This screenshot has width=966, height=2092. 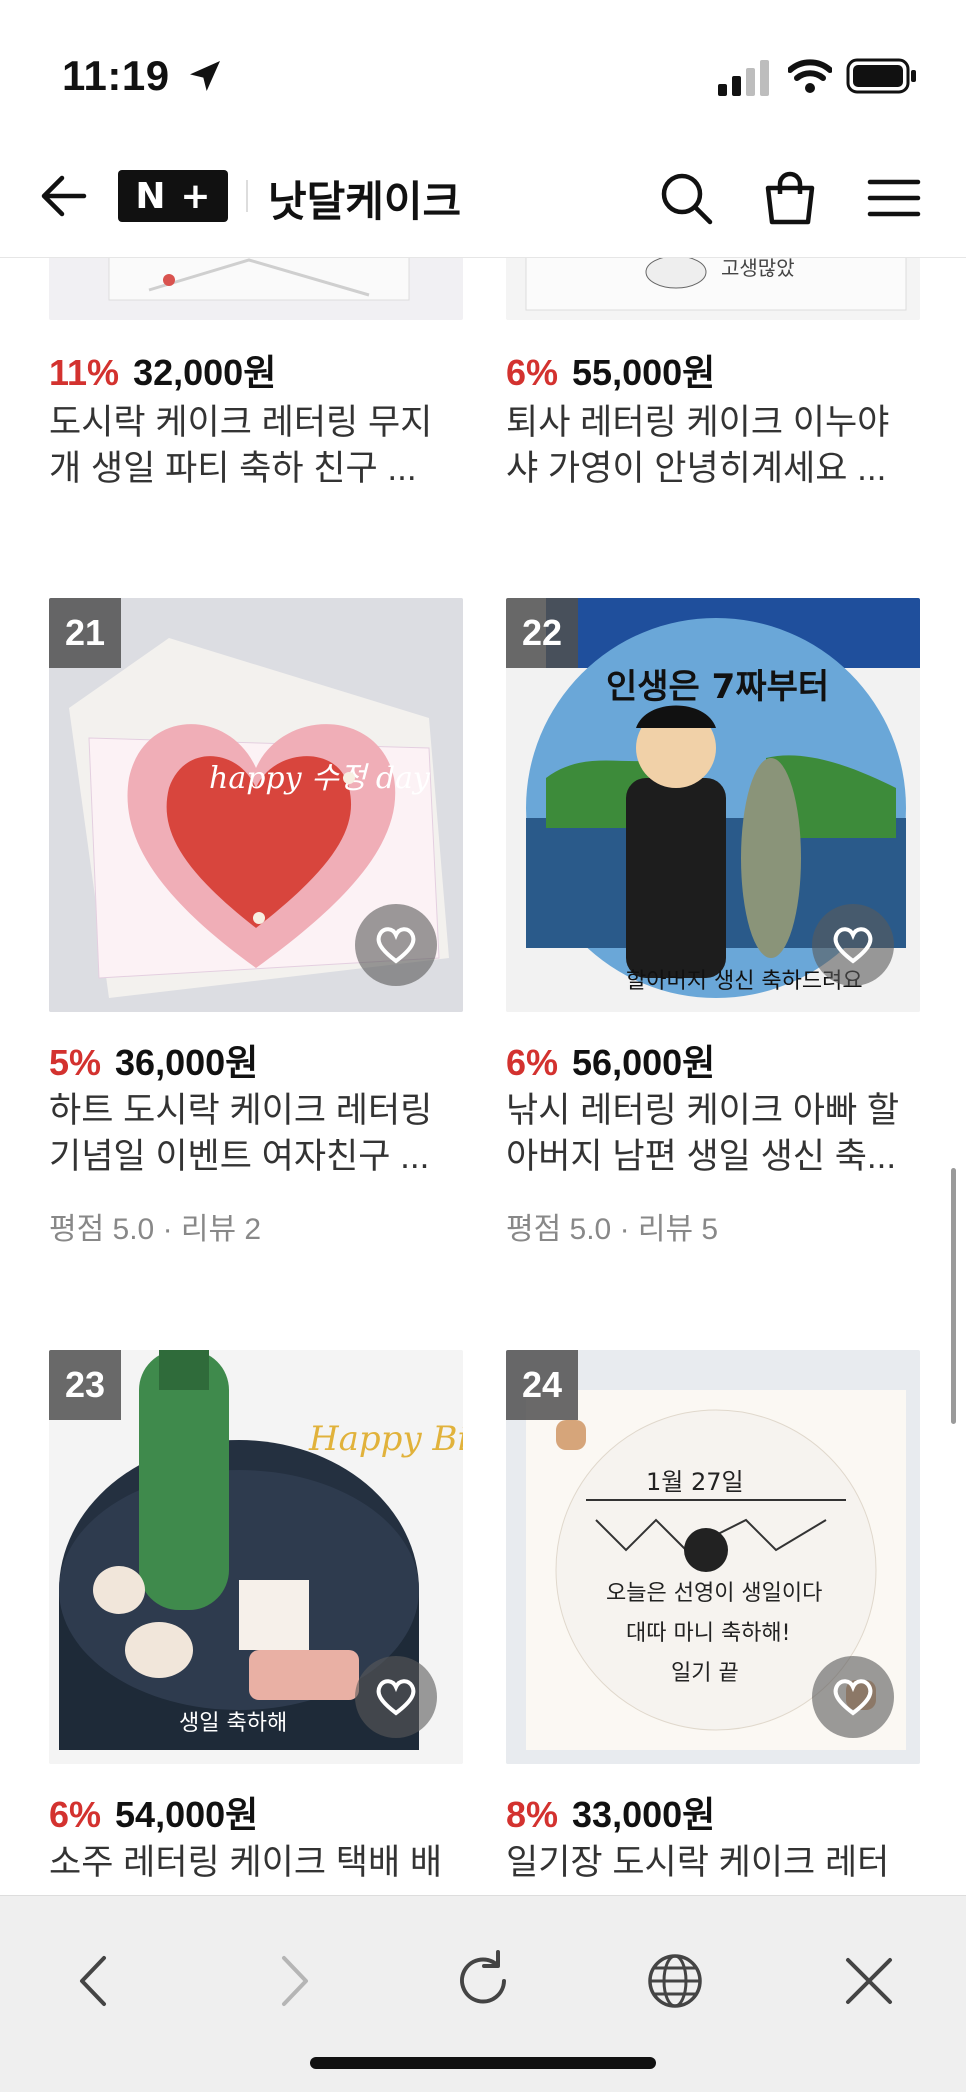 What do you see at coordinates (713, 1863) in the screenshot?
I see `product-title: 일기장 도시락 케이크 레터` at bounding box center [713, 1863].